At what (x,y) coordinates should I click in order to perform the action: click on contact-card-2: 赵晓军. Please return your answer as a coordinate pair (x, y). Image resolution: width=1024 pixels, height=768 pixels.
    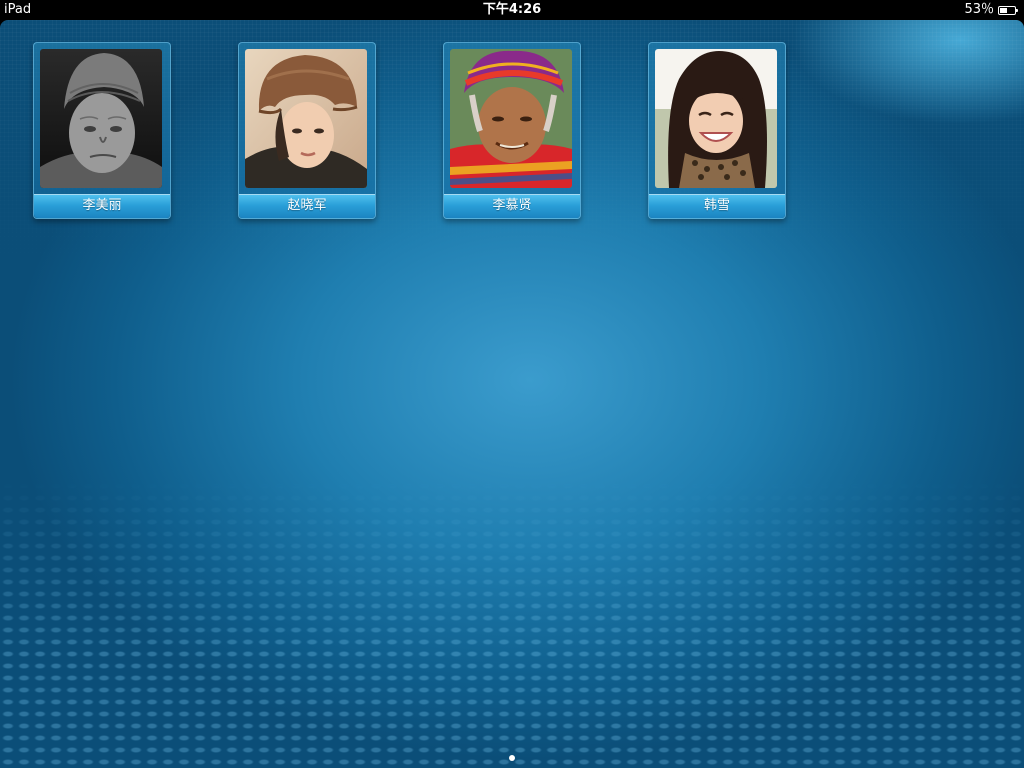
    Looking at the image, I should click on (307, 130).